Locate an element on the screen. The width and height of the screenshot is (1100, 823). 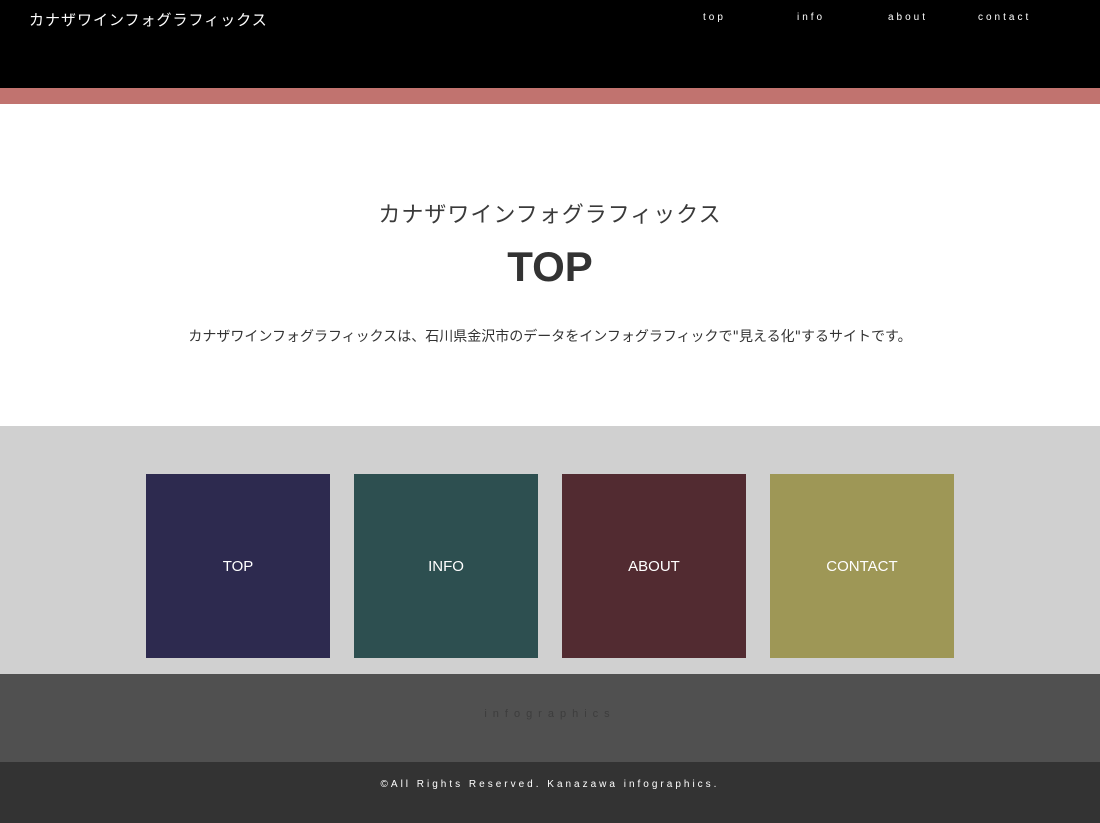
tile-contact: CONTACT is located at coordinates (862, 566).